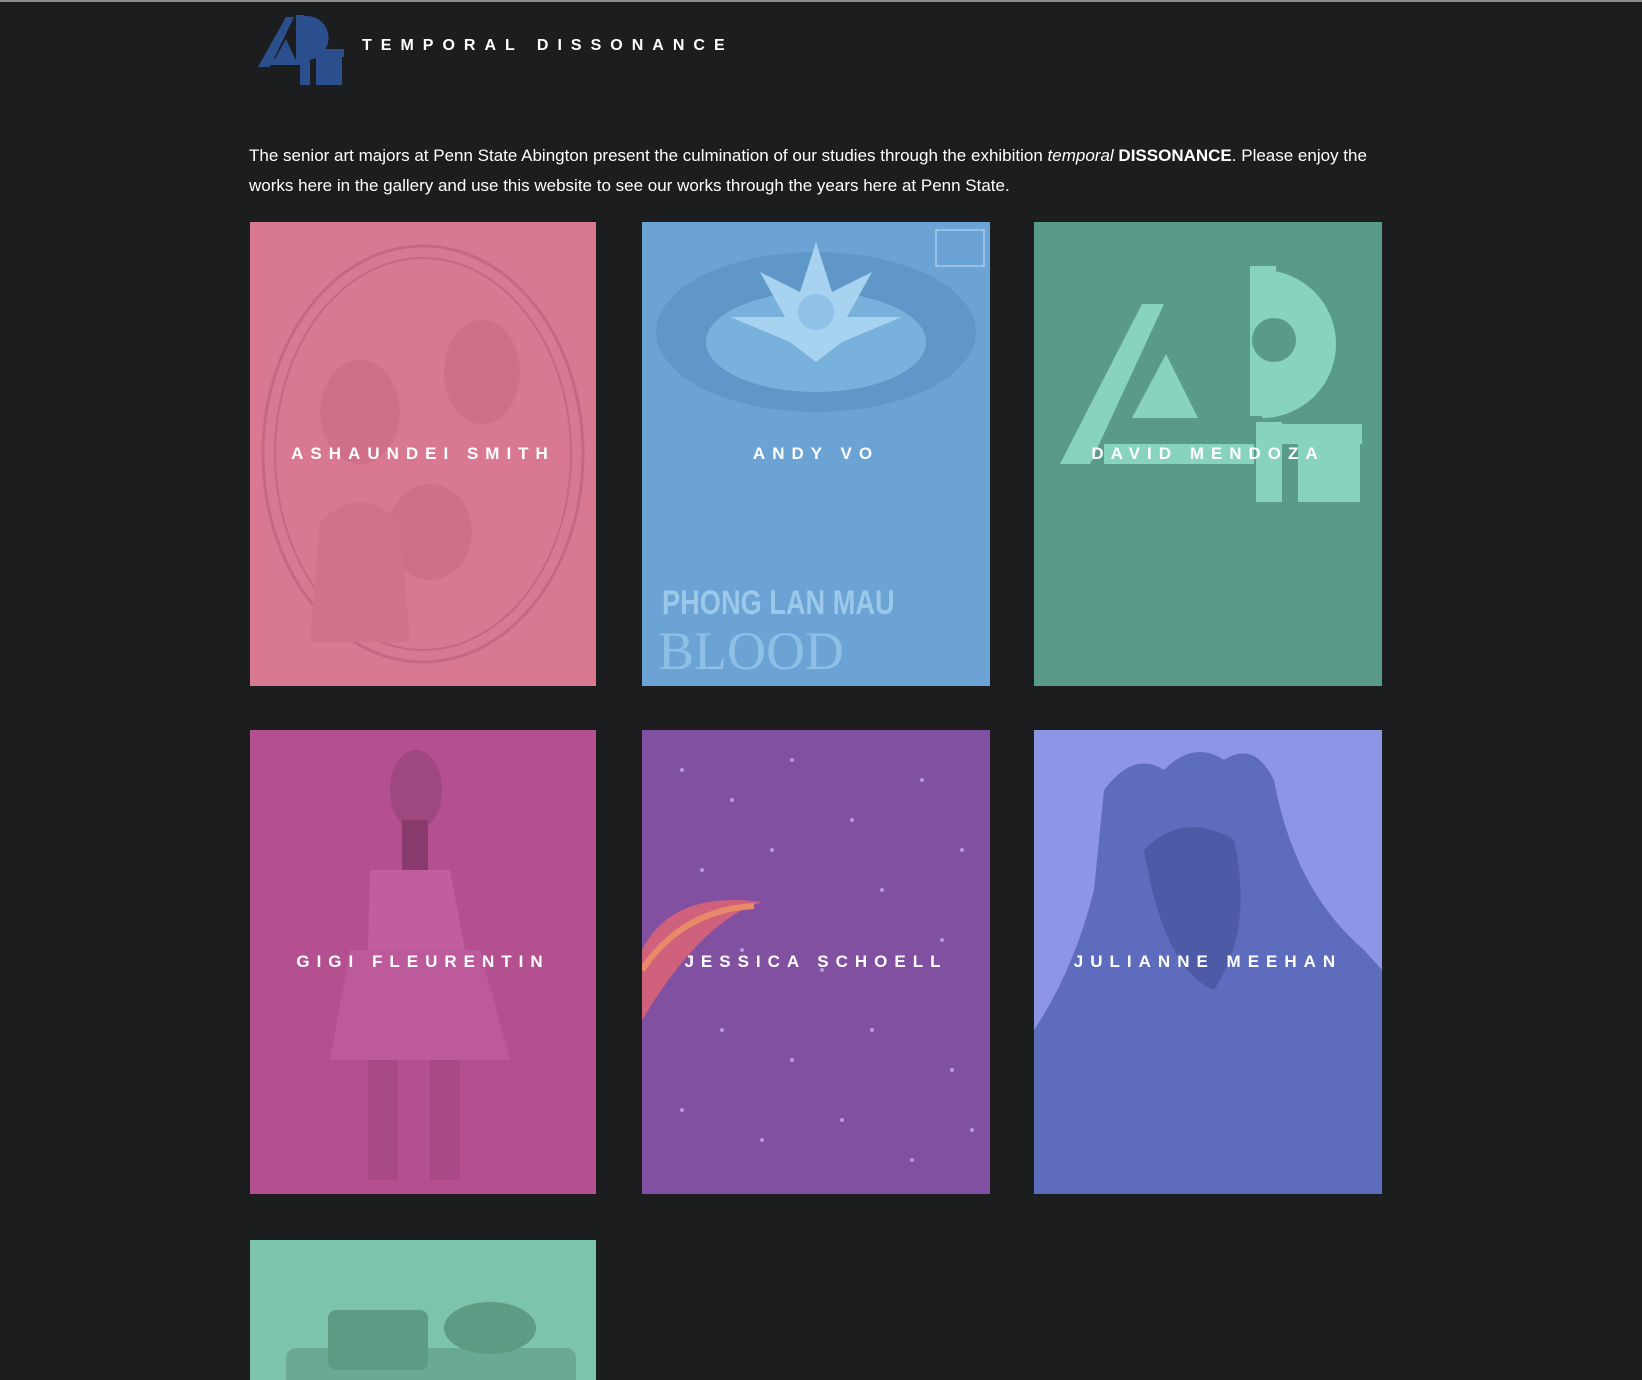 The height and width of the screenshot is (1380, 1642). I want to click on artist-name: JULIANNE MEEHAN, so click(1208, 961).